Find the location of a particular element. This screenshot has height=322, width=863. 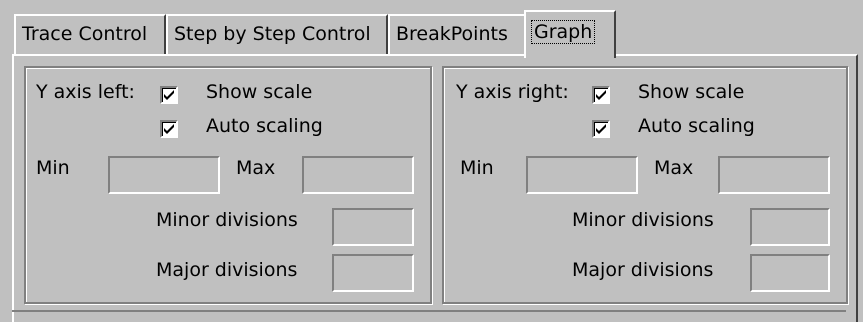

tab-breakpoints: BreakPoints is located at coordinates (457, 34).